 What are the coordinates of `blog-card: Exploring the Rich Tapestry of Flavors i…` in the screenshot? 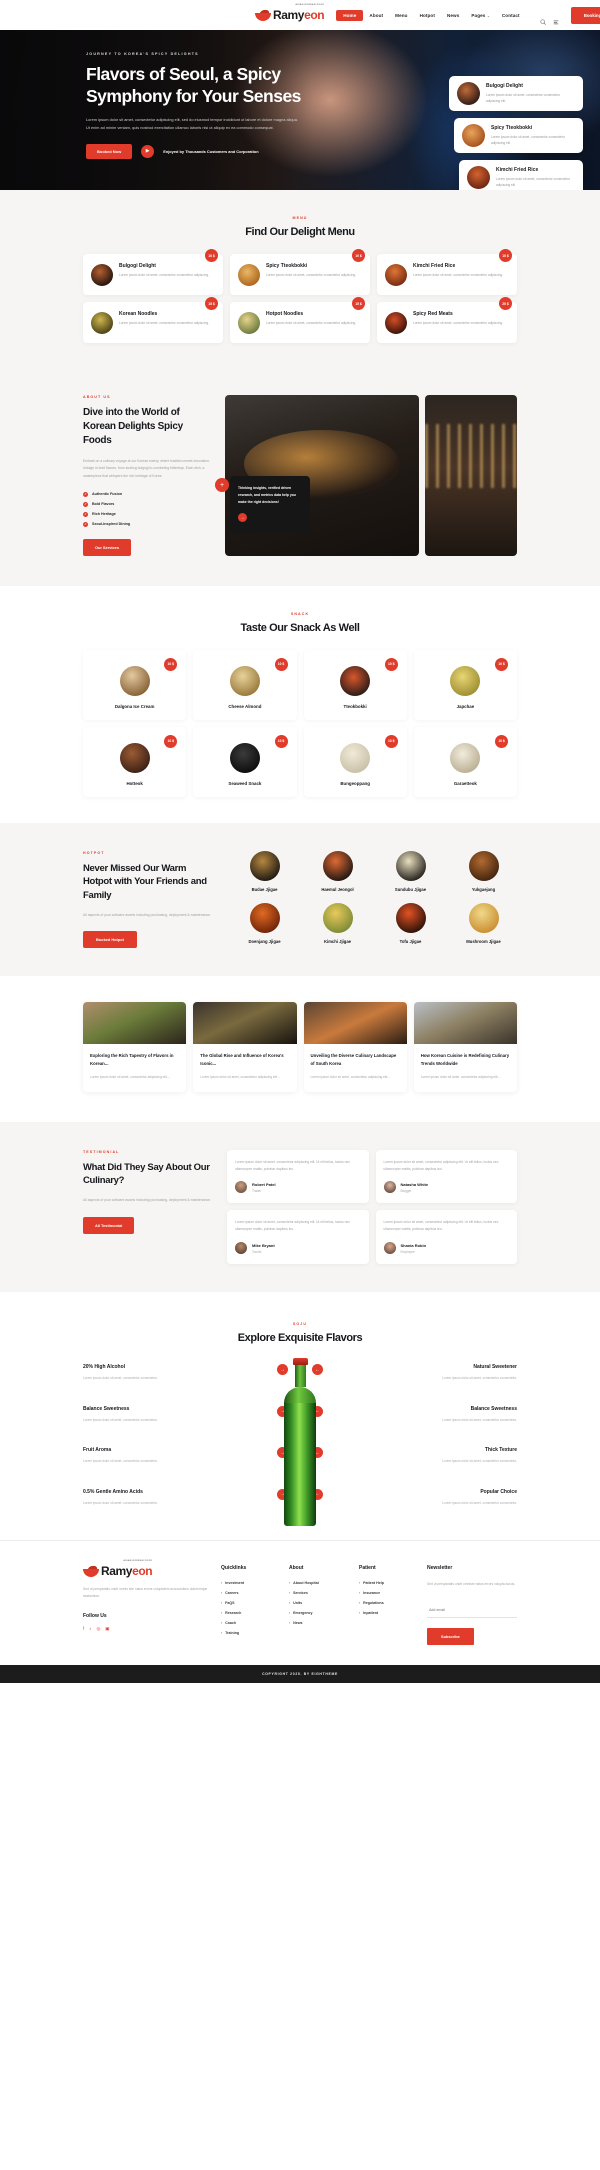 It's located at (135, 1047).